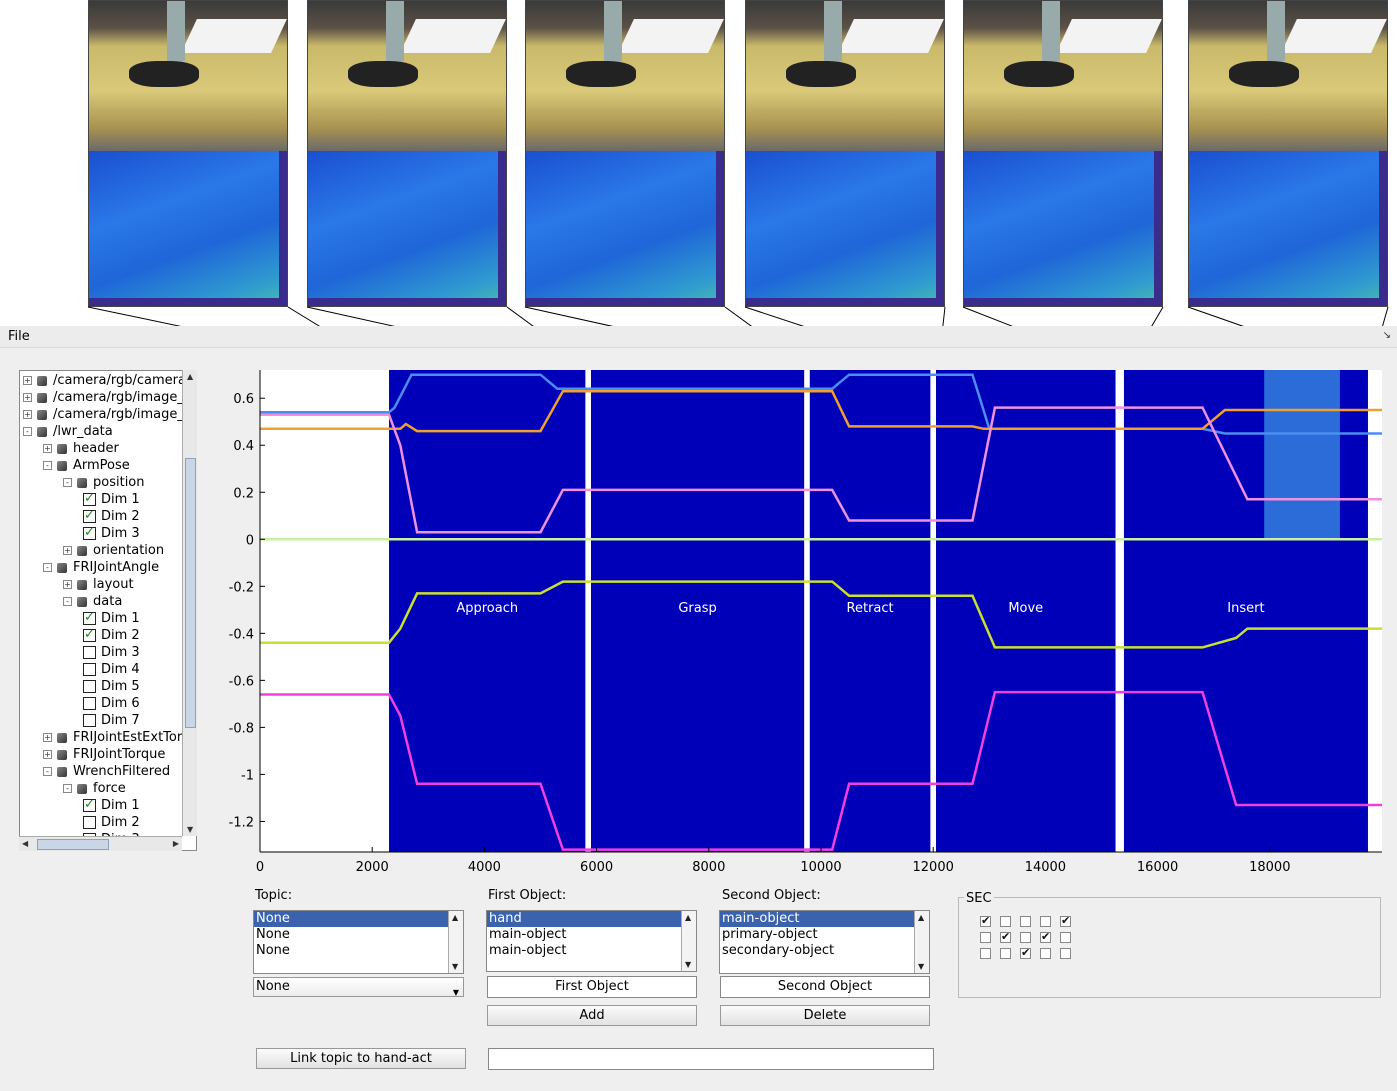 The height and width of the screenshot is (1091, 1397). I want to click on tree-folder-item: + FRIJointTorque, so click(104, 754).